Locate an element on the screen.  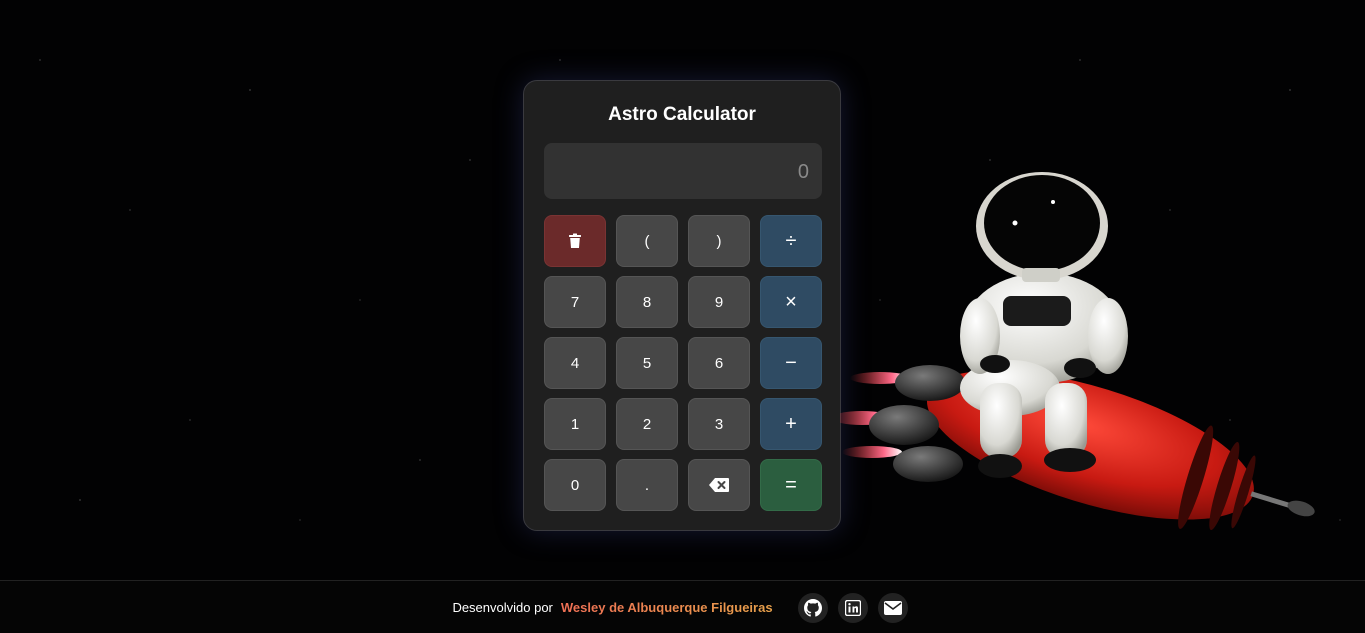
digit-0-button: 0 is located at coordinates (575, 485).